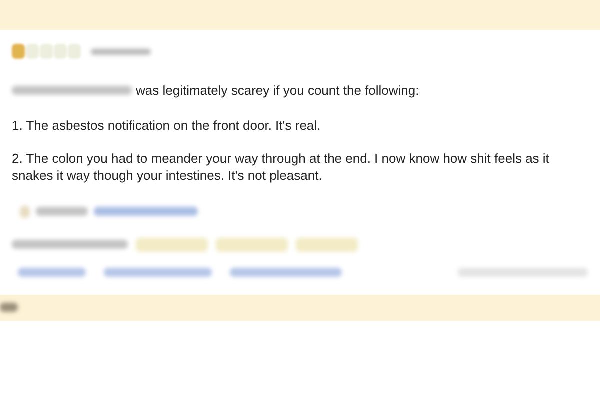 The height and width of the screenshot is (400, 600). What do you see at coordinates (281, 167) in the screenshot?
I see `review-paragraph: 2. The colon you had to meander your way through at the end. I now know how shit feels as it snakes it way though your intestines. It's not pleasant.` at bounding box center [281, 167].